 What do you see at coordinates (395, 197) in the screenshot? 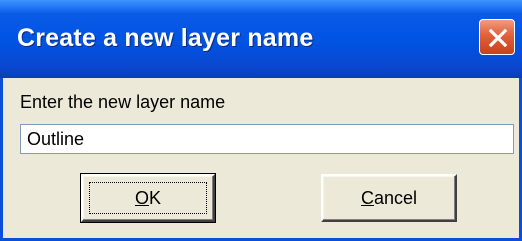
I see `cancel-label-rest: ancel` at bounding box center [395, 197].